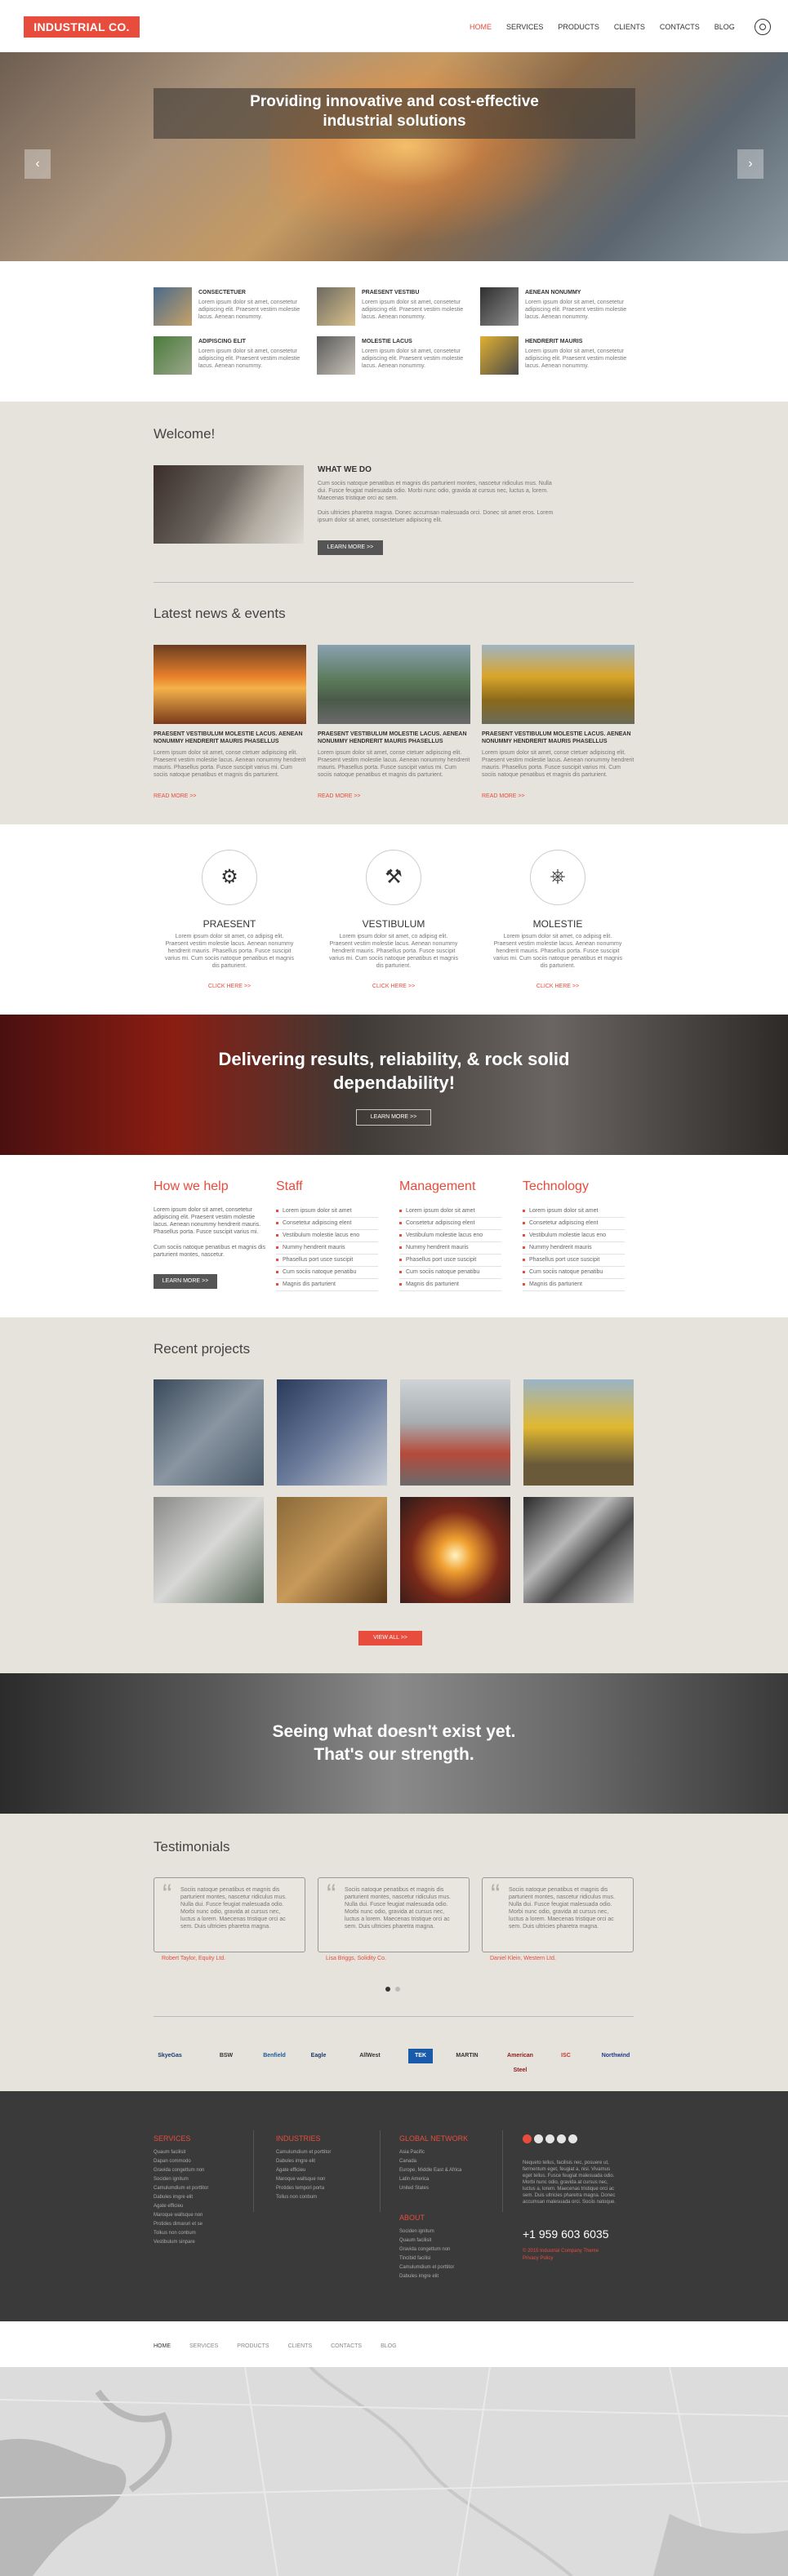 This screenshot has height=2576, width=788. What do you see at coordinates (185, 1281) in the screenshot?
I see `help-learn-more-button: LEARN MORE >>` at bounding box center [185, 1281].